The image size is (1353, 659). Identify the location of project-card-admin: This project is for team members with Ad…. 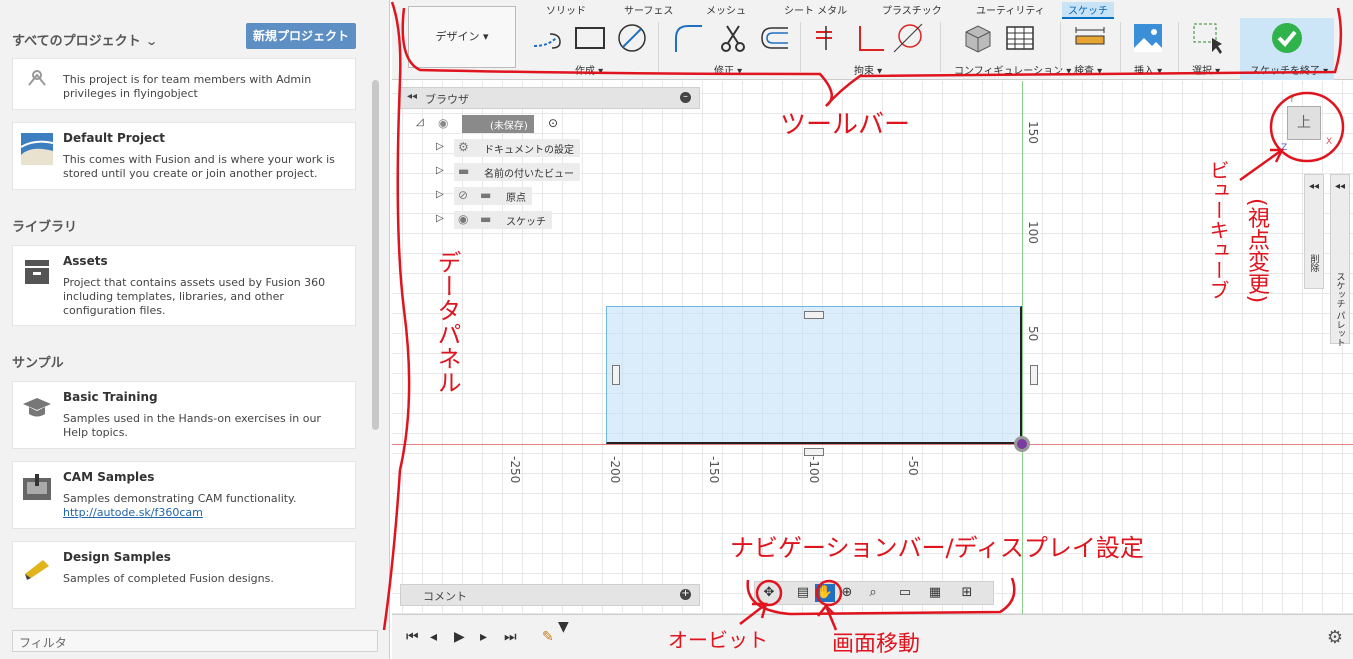
(184, 84).